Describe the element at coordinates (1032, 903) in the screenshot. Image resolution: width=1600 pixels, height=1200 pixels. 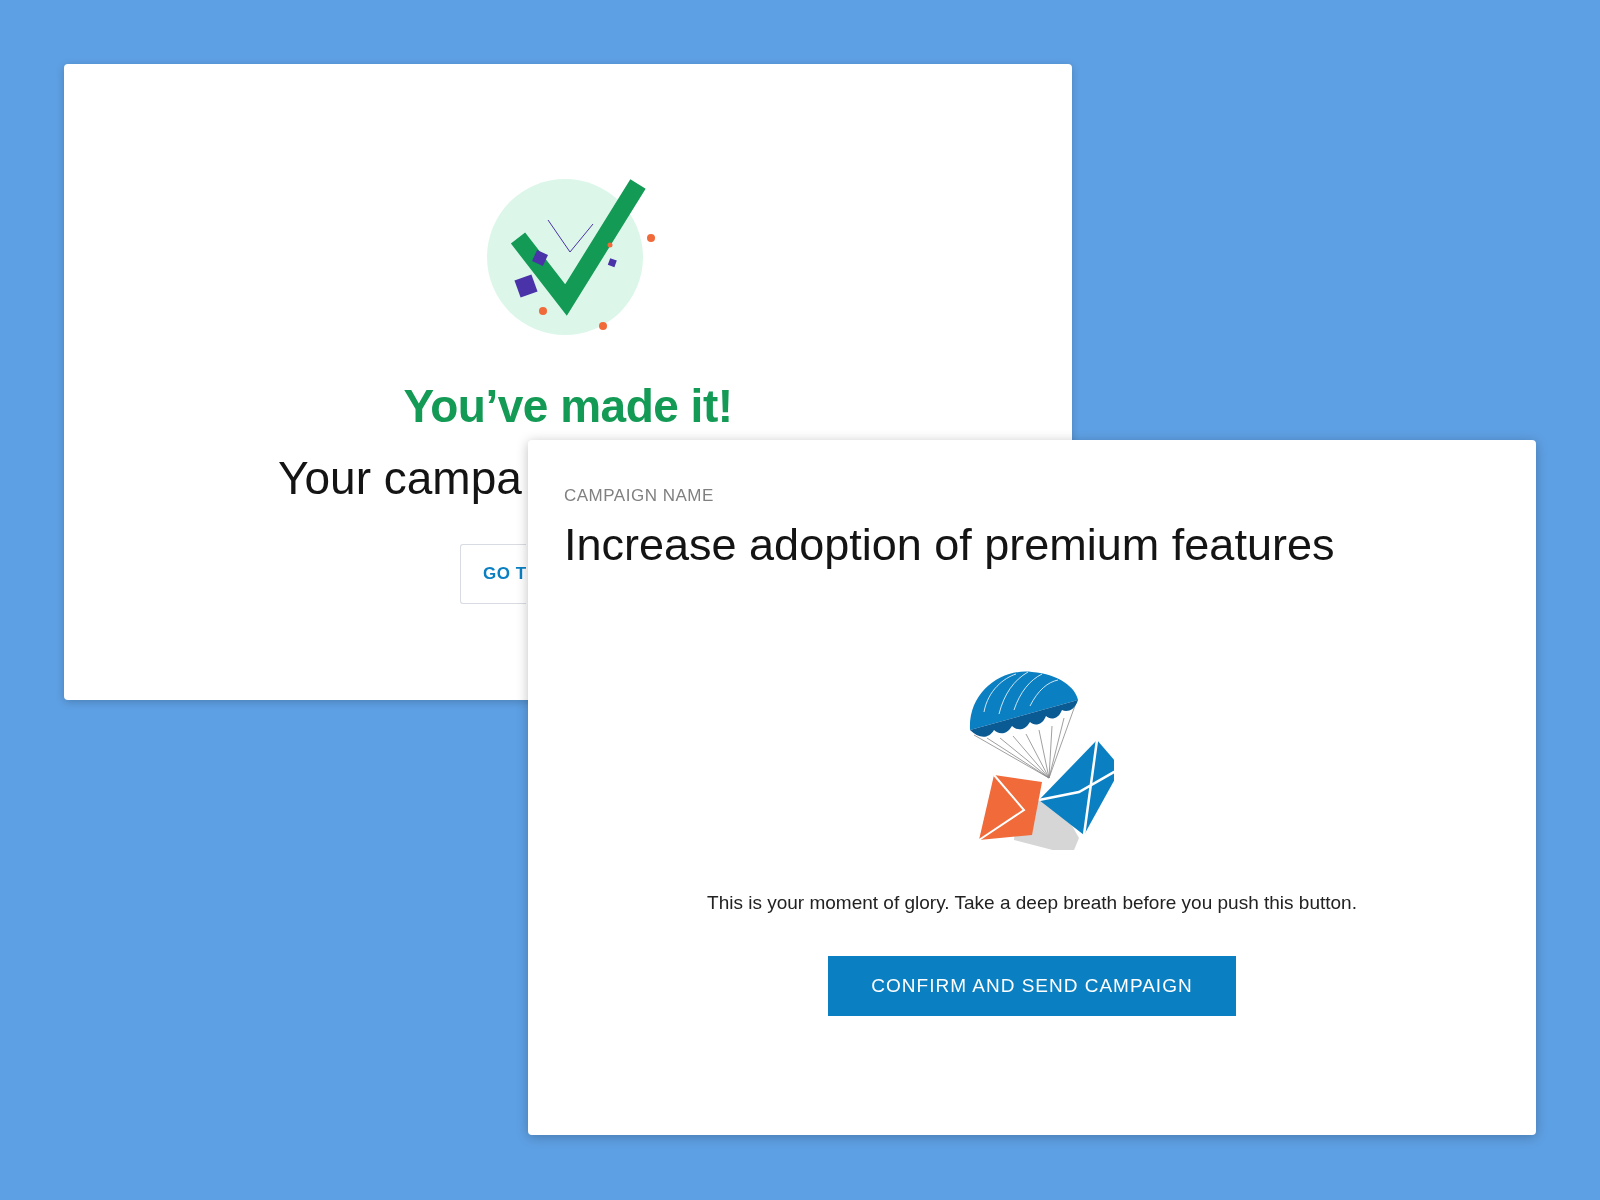
I see `confirm-message: This is your moment of glory. Take a deep breath before you push this button.` at that location.